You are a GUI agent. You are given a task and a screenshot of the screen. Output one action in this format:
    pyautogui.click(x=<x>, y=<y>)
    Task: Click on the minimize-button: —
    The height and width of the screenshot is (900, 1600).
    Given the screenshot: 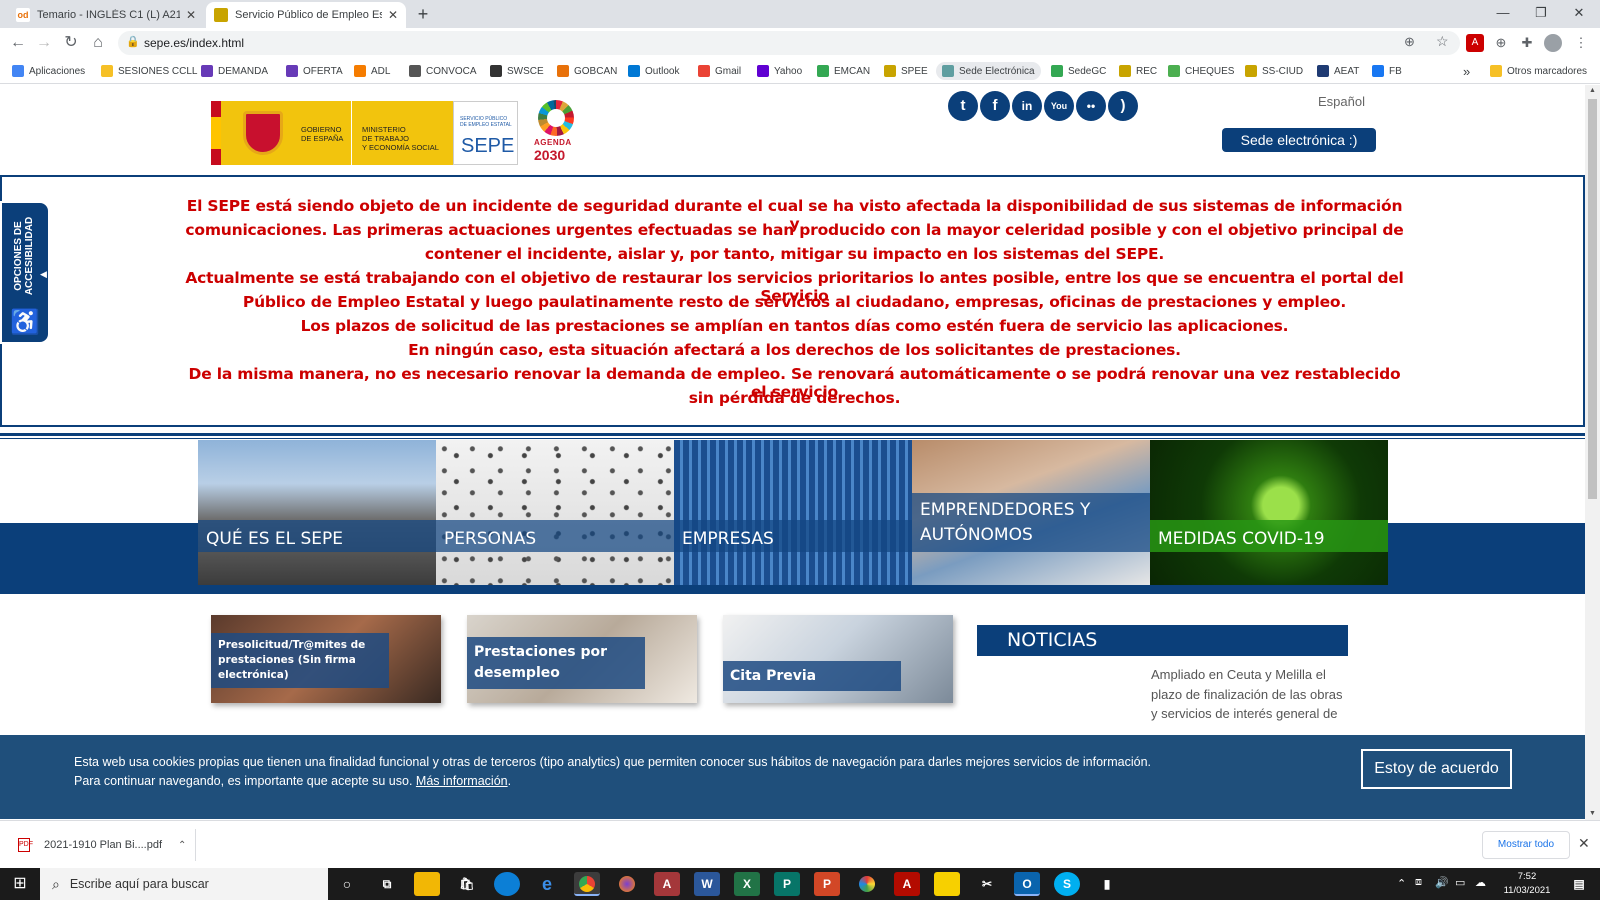 What is the action you would take?
    pyautogui.click(x=1503, y=13)
    